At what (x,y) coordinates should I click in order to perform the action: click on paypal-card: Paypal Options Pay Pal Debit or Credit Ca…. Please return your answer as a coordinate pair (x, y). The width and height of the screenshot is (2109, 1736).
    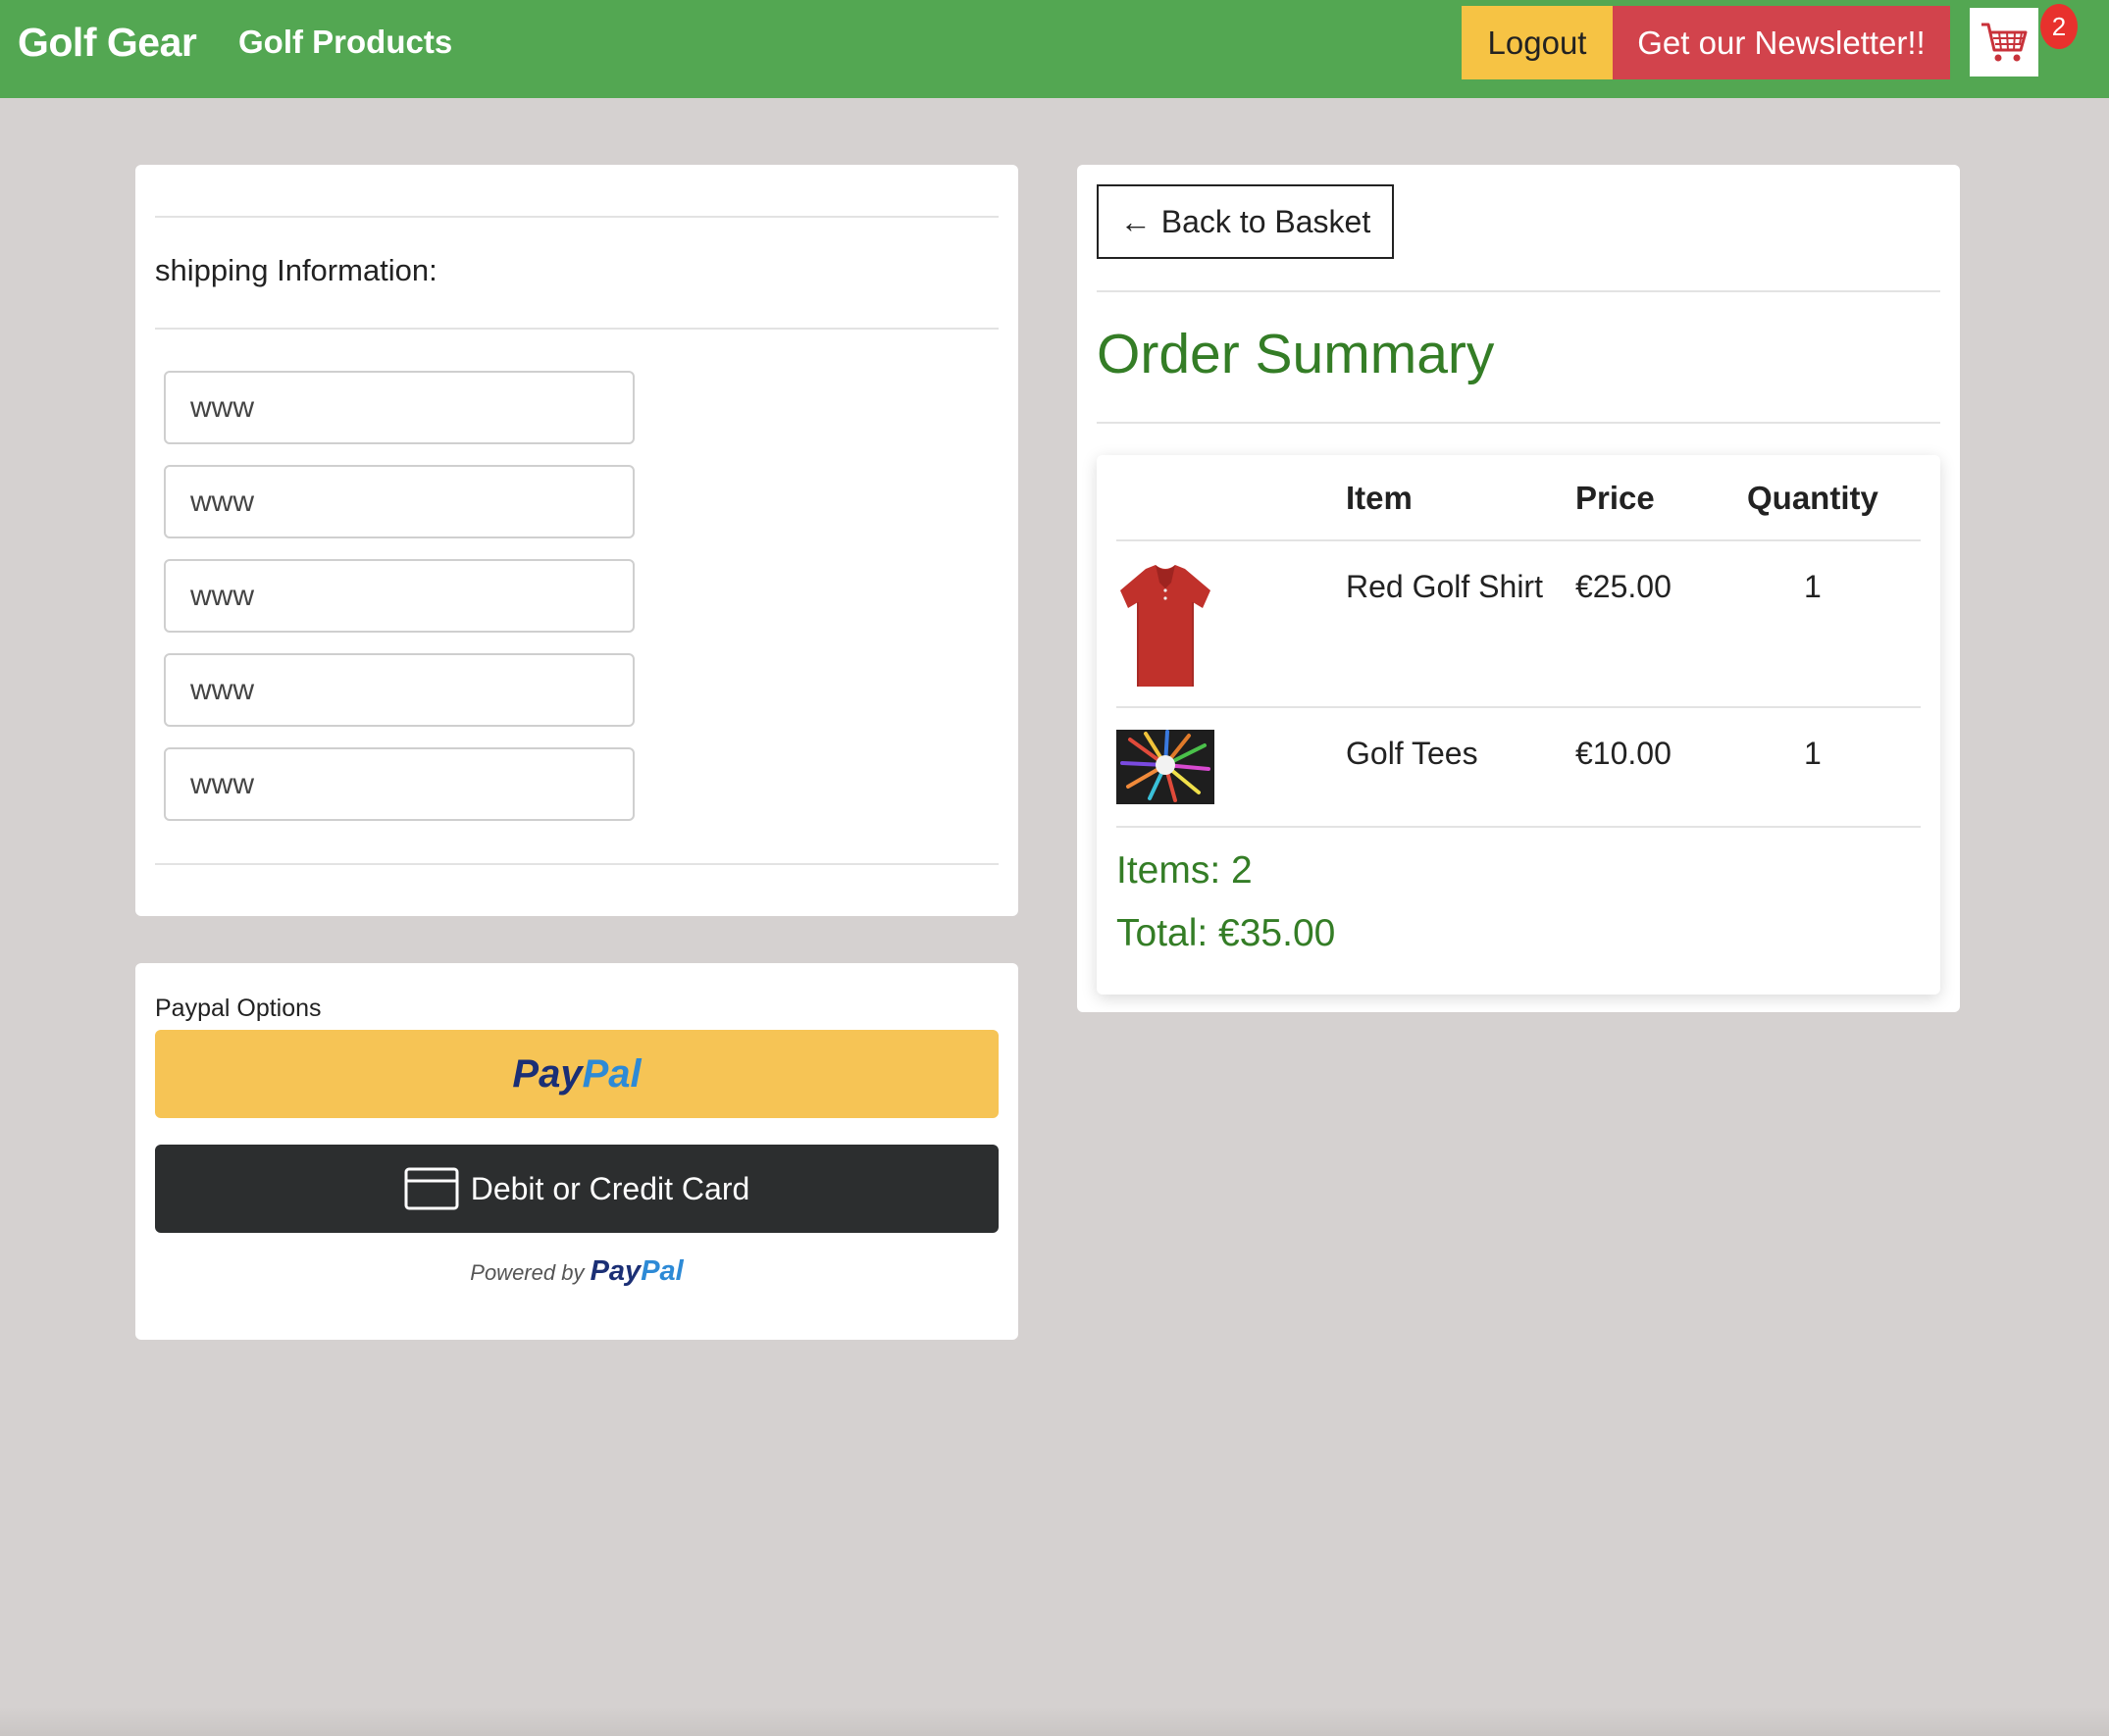
    Looking at the image, I should click on (576, 1152).